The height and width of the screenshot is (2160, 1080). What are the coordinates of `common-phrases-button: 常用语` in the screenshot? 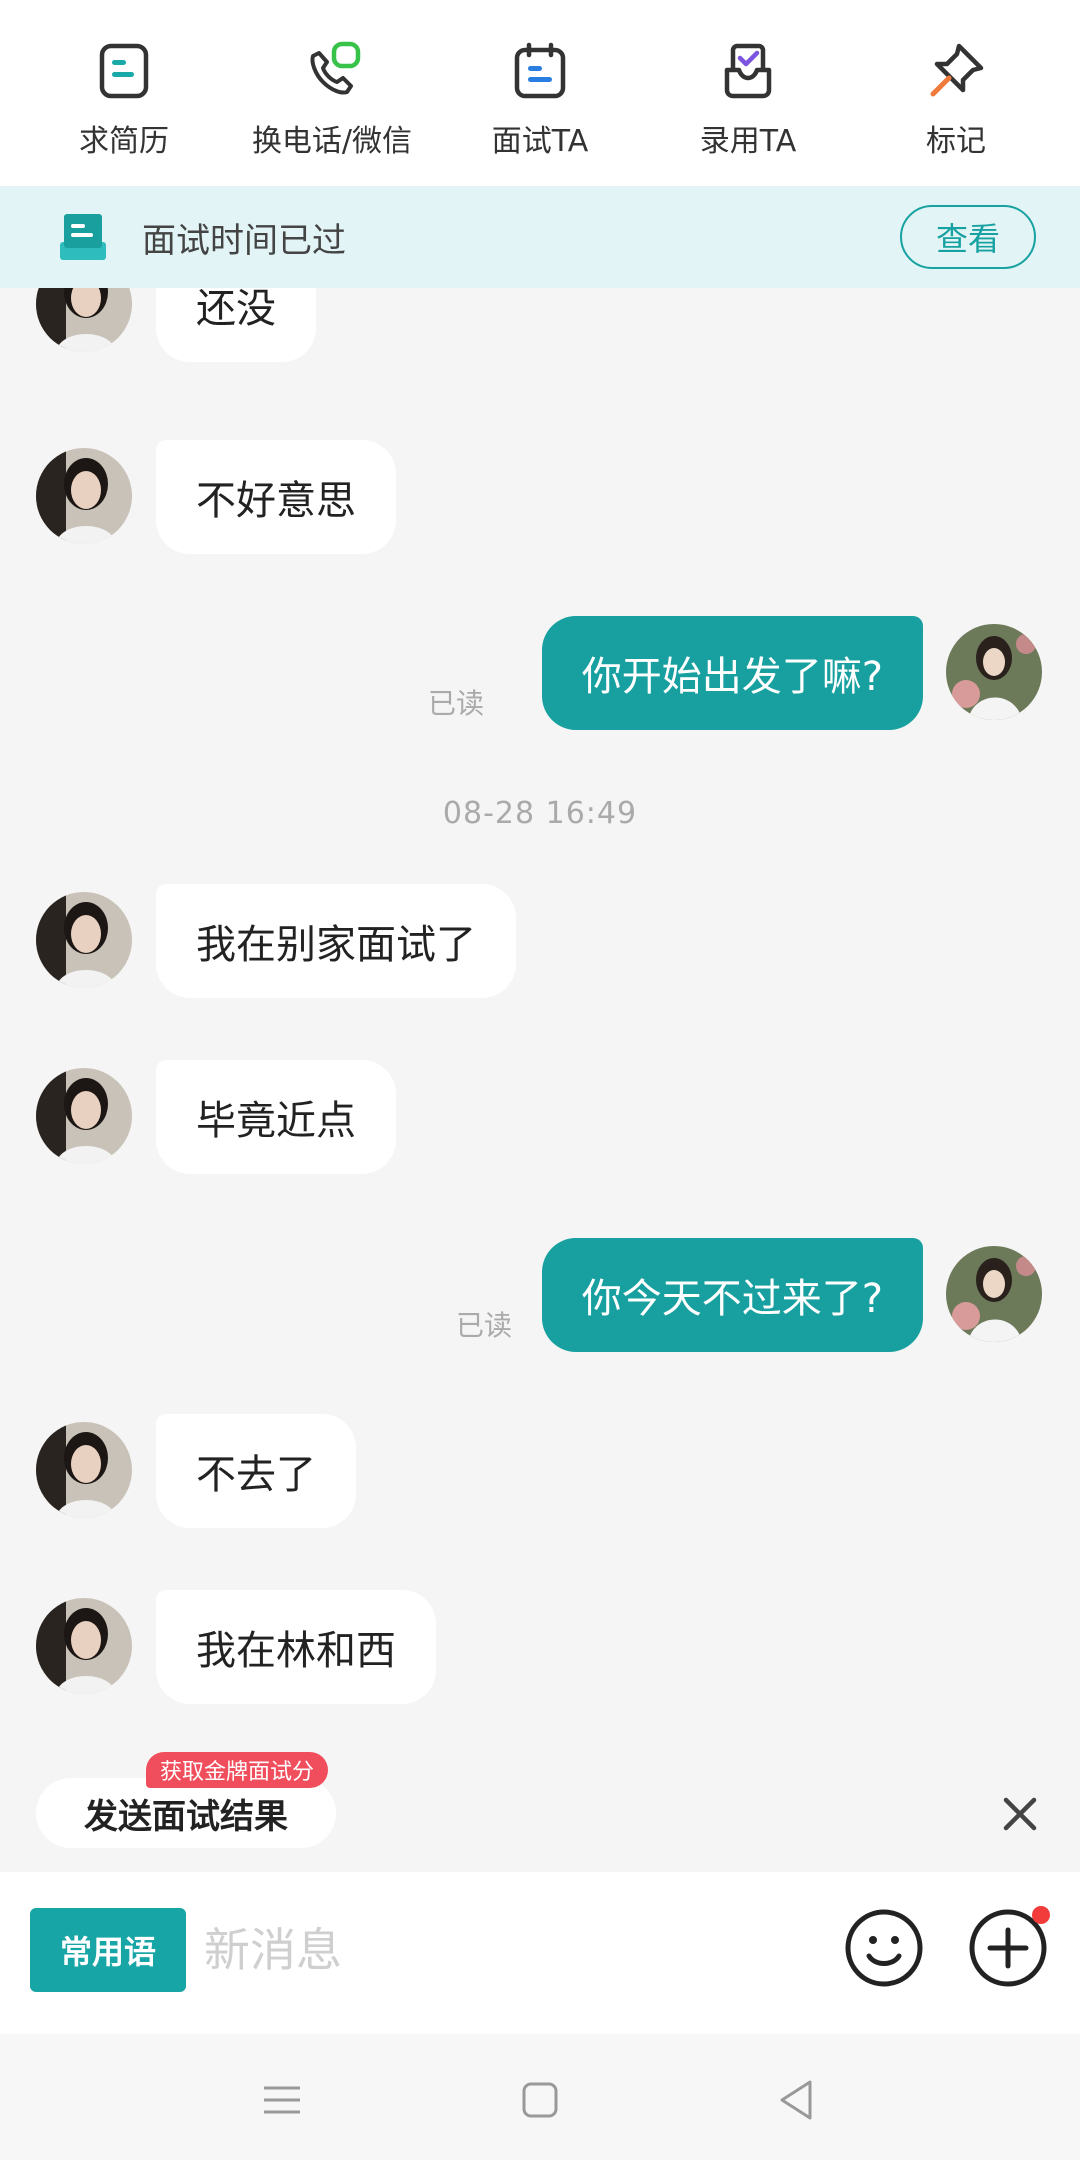 It's located at (108, 1950).